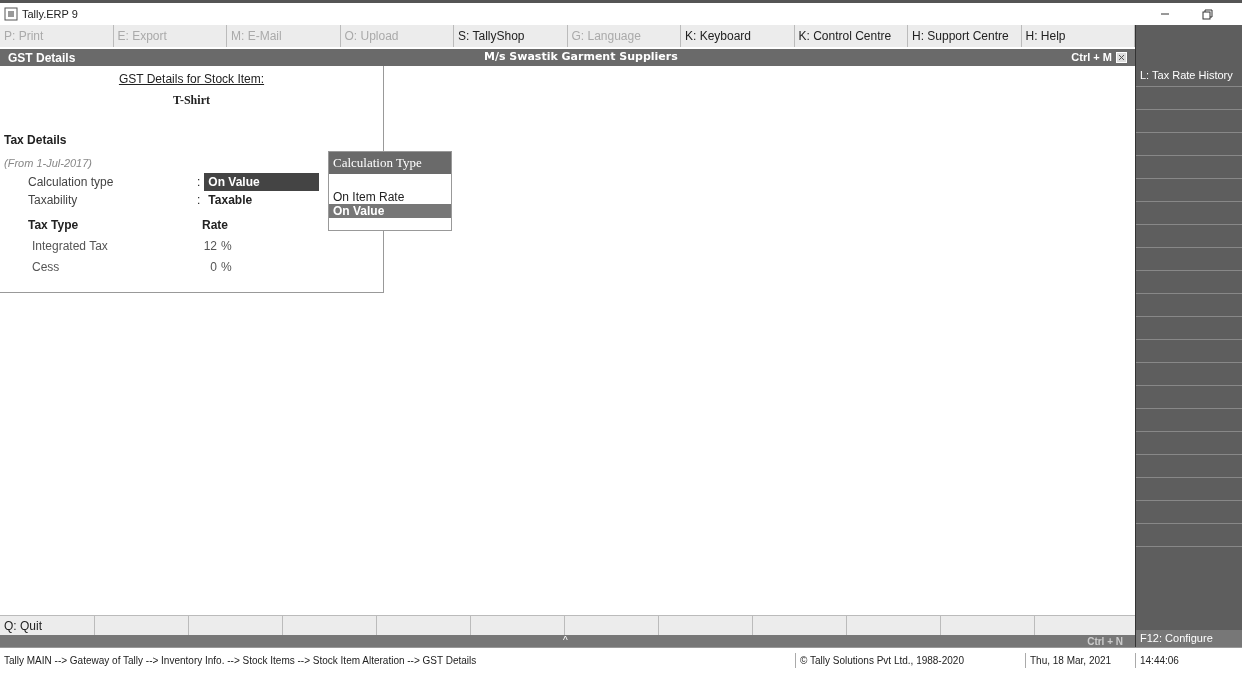 This screenshot has height=673, width=1242. What do you see at coordinates (1189, 638) in the screenshot?
I see `configure-button: F12: Configure` at bounding box center [1189, 638].